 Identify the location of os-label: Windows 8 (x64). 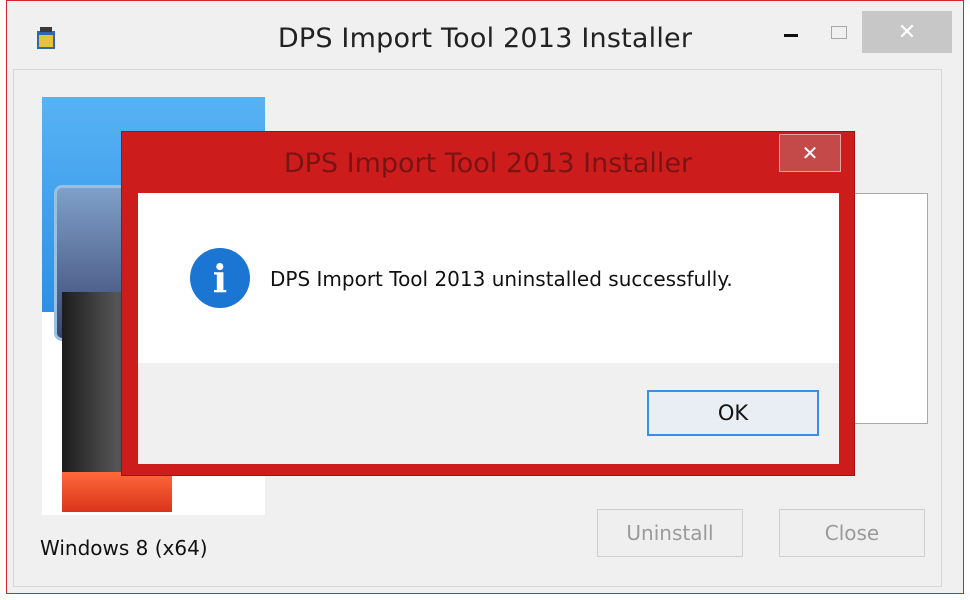
(124, 548).